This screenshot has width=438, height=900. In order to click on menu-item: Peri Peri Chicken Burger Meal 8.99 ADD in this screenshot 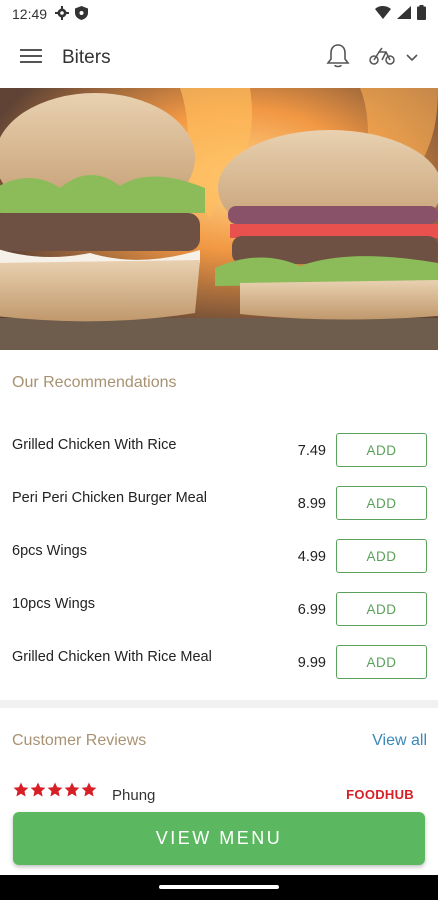, I will do `click(219, 512)`.